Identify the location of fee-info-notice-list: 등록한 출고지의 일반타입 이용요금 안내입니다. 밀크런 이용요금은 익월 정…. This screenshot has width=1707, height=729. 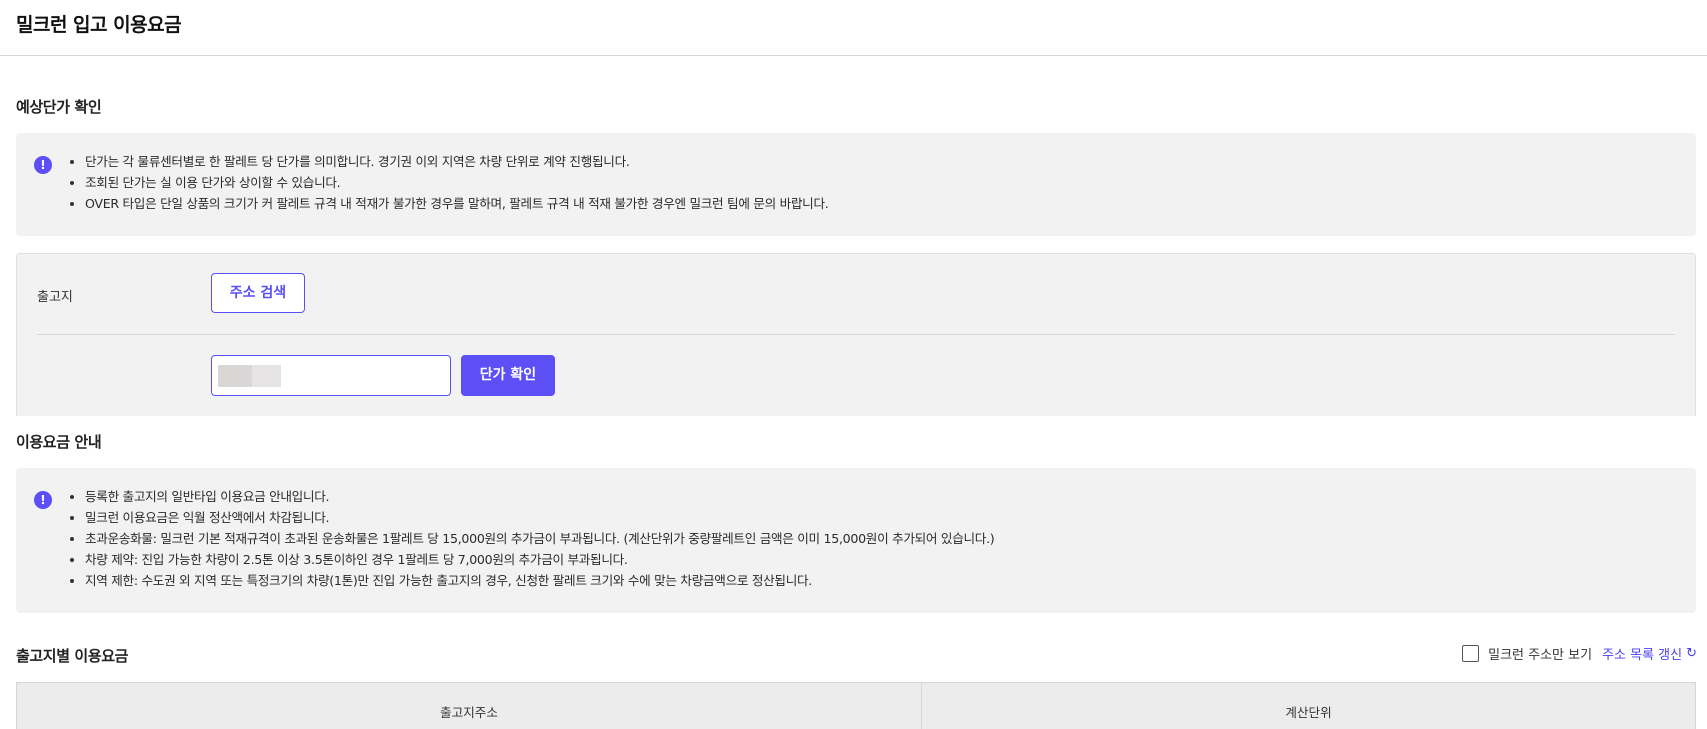
(531, 538).